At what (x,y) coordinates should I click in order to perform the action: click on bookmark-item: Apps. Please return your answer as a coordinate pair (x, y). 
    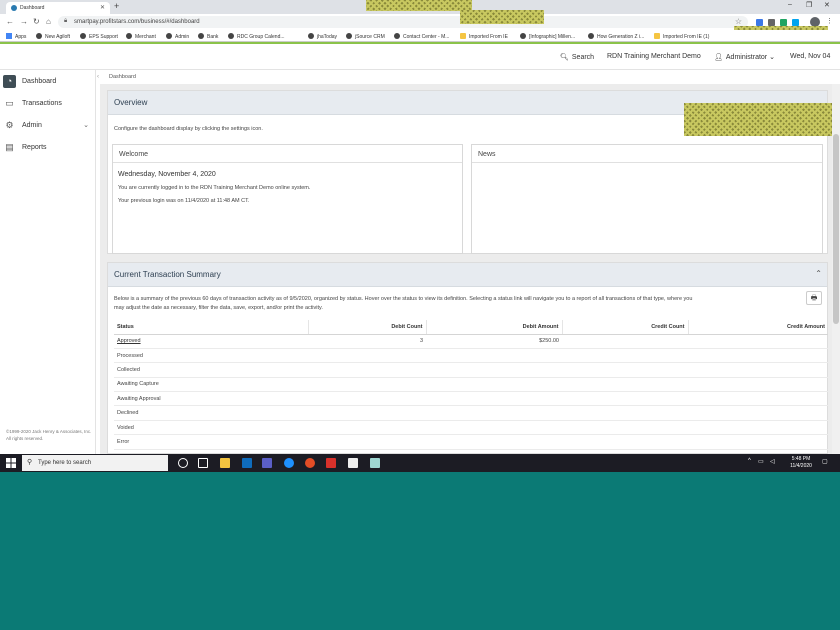
    Looking at the image, I should click on (16, 36).